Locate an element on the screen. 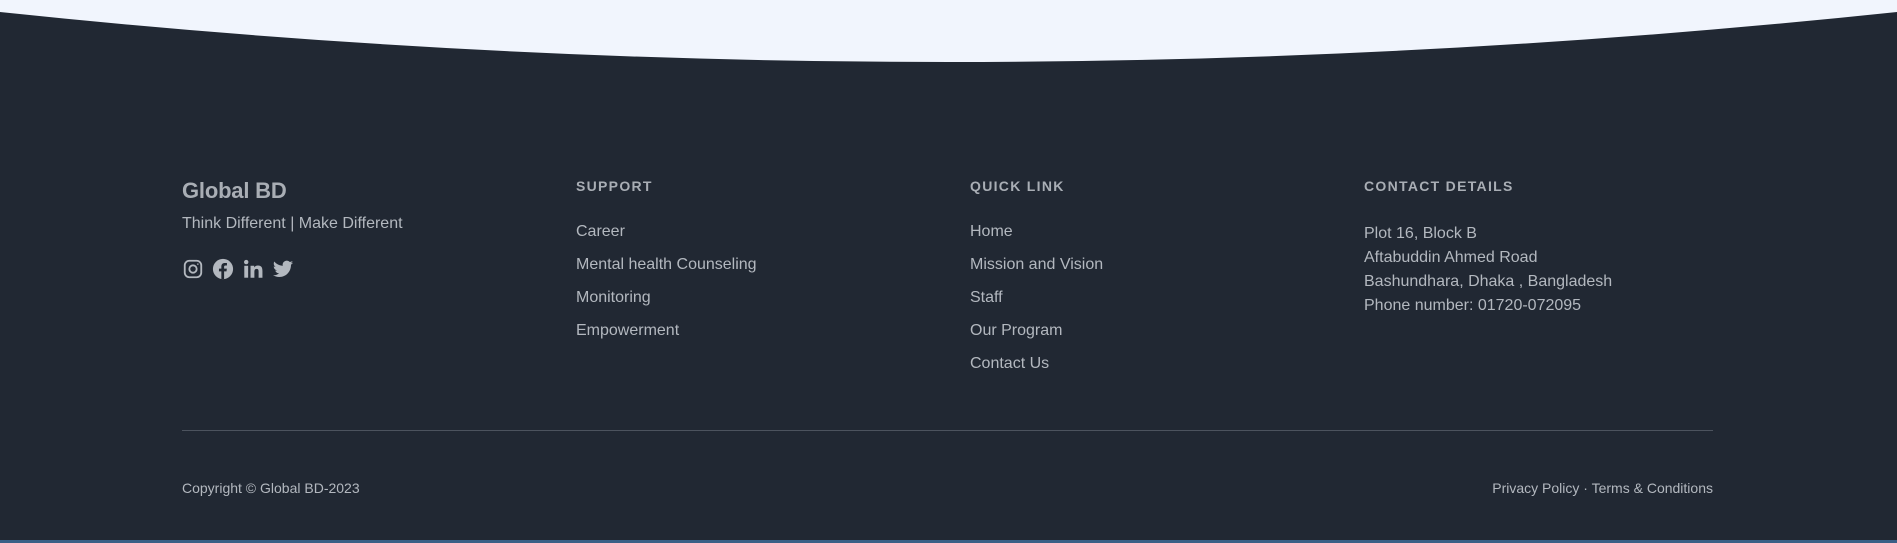  top-wave-shape is located at coordinates (948, 31).